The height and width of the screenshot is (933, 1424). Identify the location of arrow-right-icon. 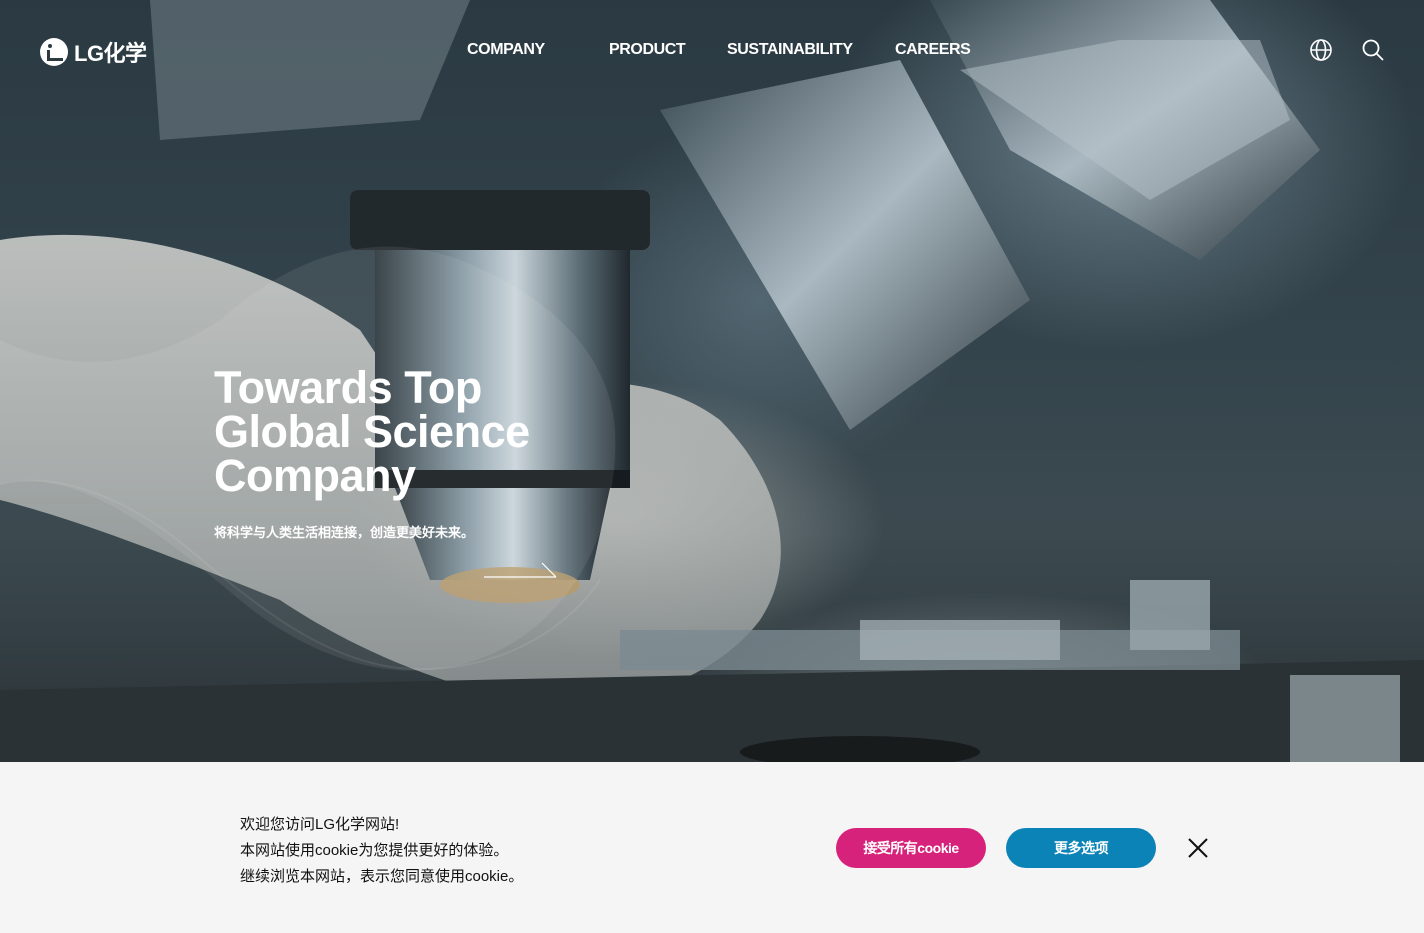
(521, 570).